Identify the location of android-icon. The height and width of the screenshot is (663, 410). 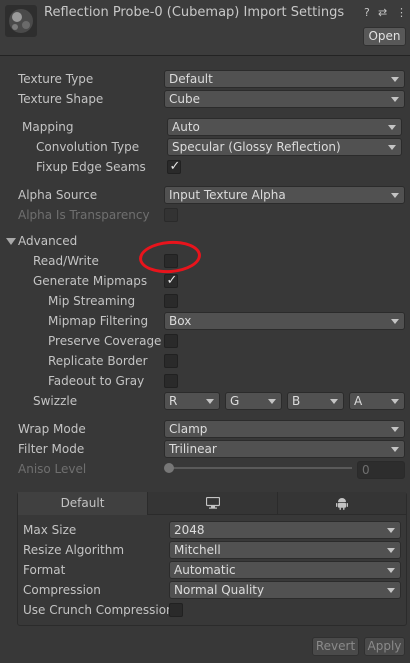
(342, 504).